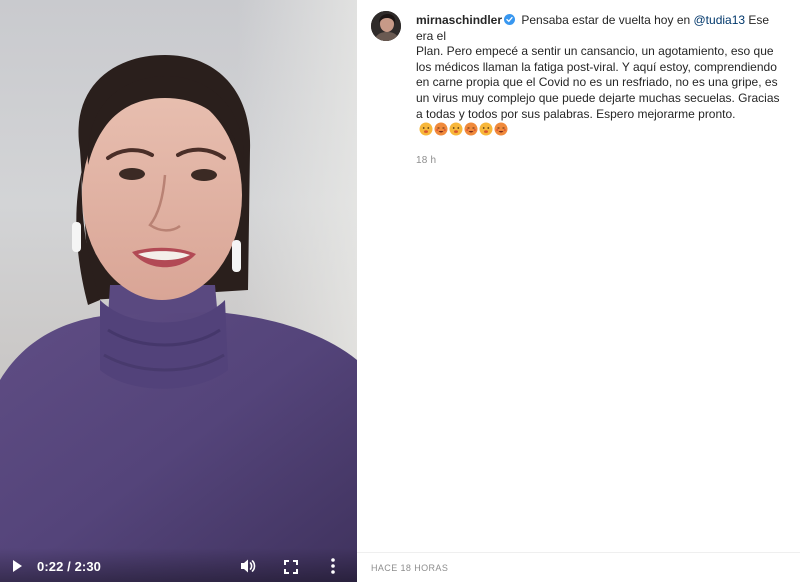 This screenshot has width=800, height=582. I want to click on play-icon, so click(17, 566).